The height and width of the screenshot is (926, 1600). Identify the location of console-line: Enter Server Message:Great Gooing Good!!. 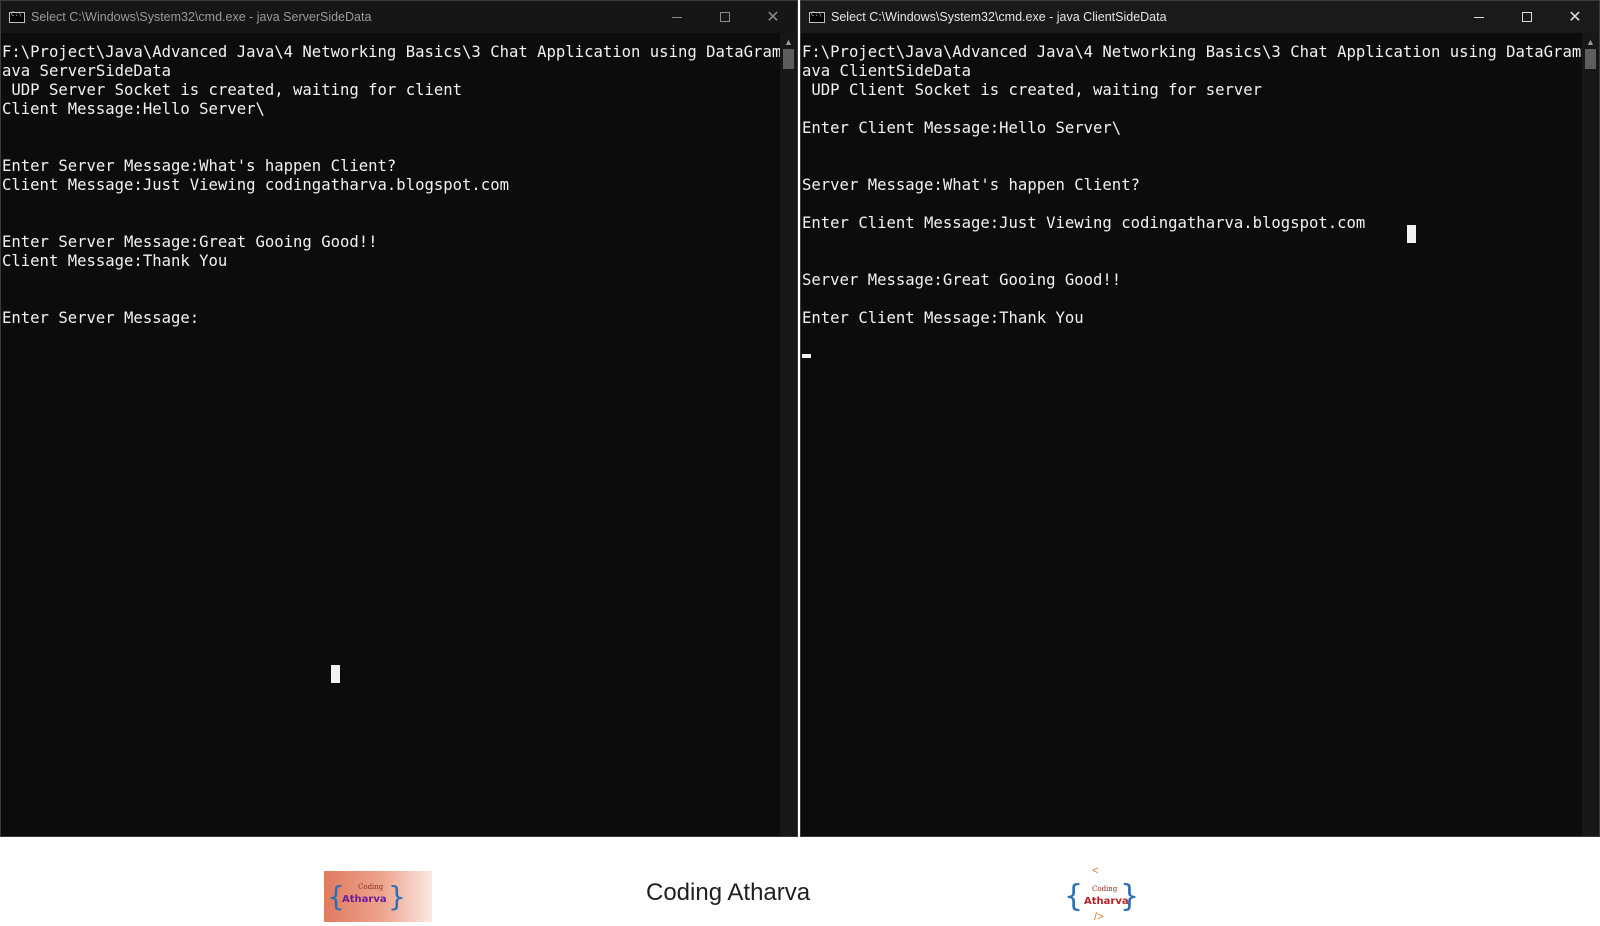
(190, 242).